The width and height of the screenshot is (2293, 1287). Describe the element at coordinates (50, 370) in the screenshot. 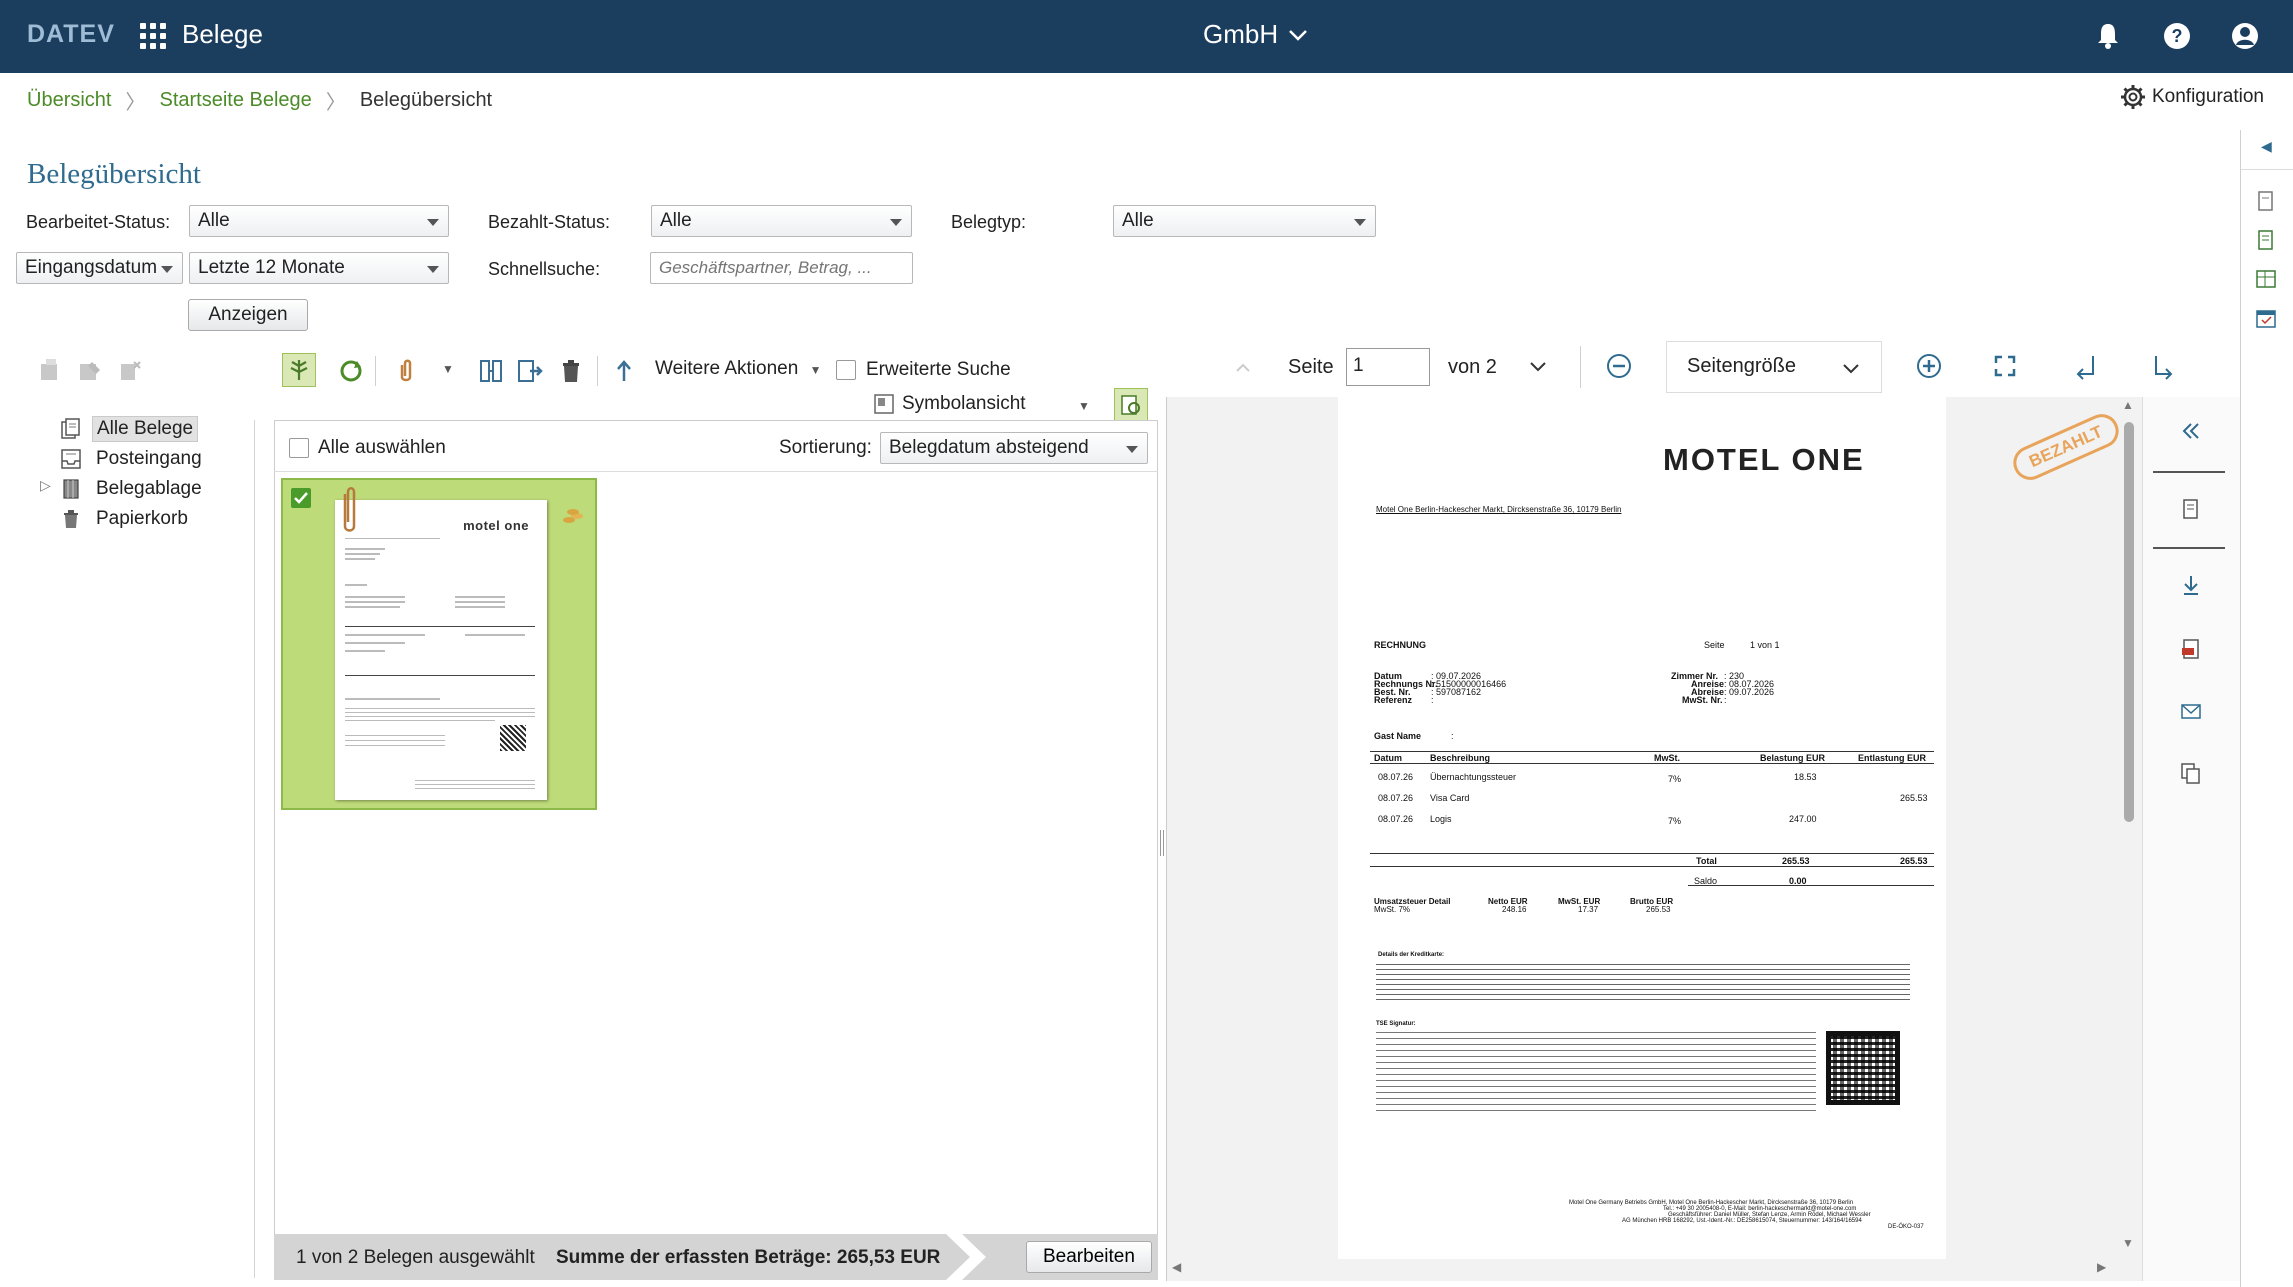

I see `new-folder-icon` at that location.